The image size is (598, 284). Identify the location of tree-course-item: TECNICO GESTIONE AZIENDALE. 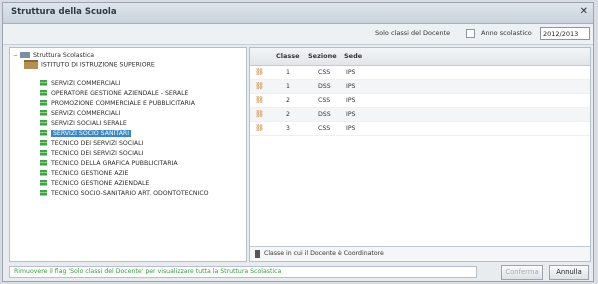
(94, 183).